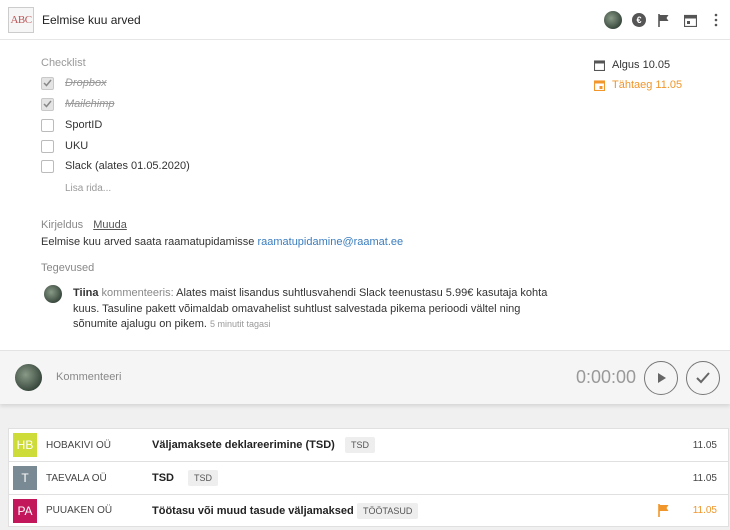 This screenshot has height=530, width=730. I want to click on play-icon, so click(662, 378).